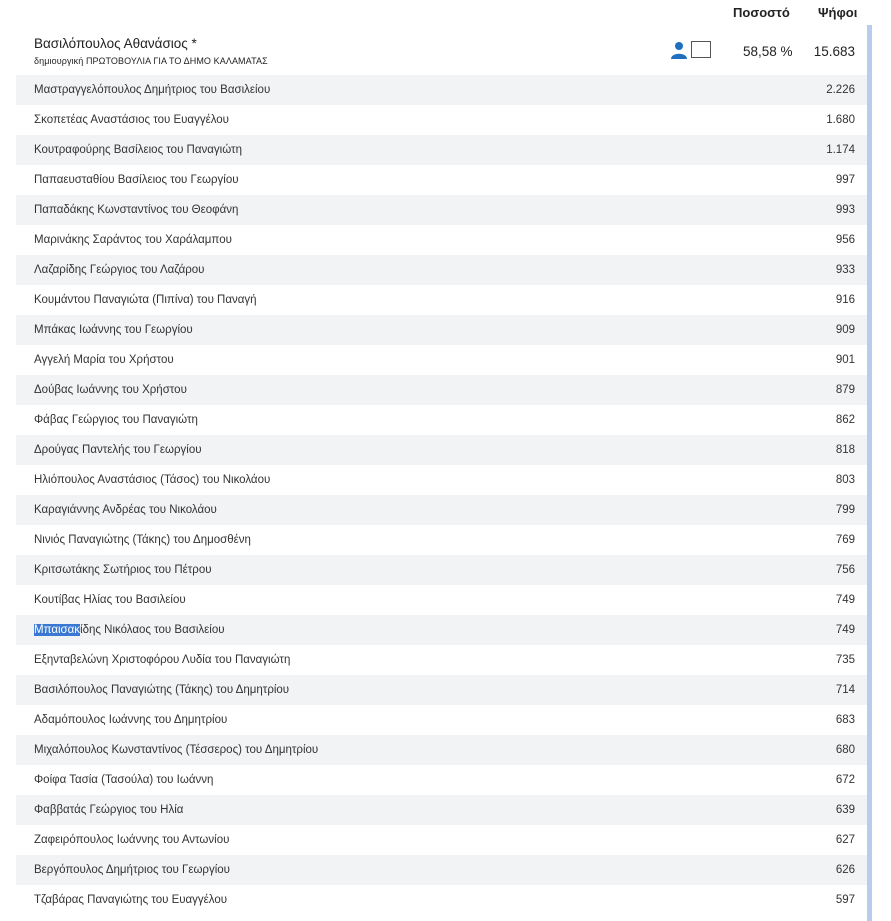 This screenshot has height=921, width=891. What do you see at coordinates (441, 420) in the screenshot?
I see `list-item: Φάβας Γεώργιος του Παναγιώτη 862` at bounding box center [441, 420].